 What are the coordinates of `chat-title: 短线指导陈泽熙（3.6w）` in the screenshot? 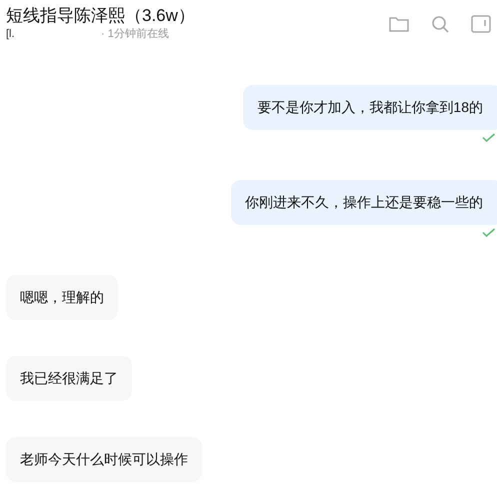 It's located at (100, 16).